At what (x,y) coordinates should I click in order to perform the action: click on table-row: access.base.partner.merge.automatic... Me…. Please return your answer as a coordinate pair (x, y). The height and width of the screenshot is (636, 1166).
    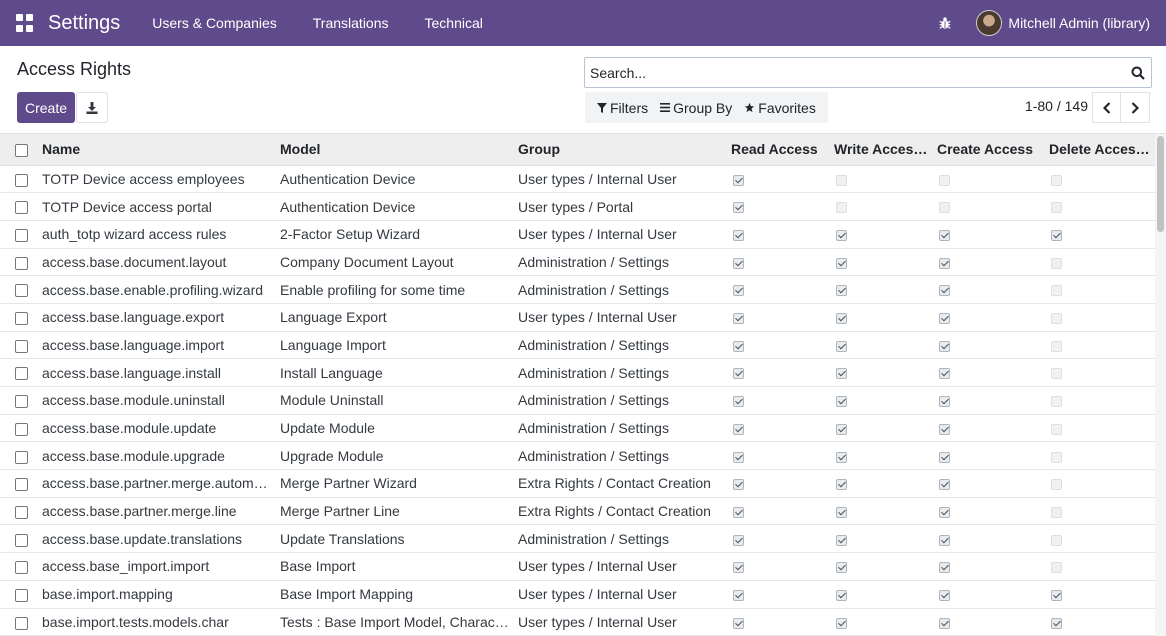
    Looking at the image, I should click on (577, 484).